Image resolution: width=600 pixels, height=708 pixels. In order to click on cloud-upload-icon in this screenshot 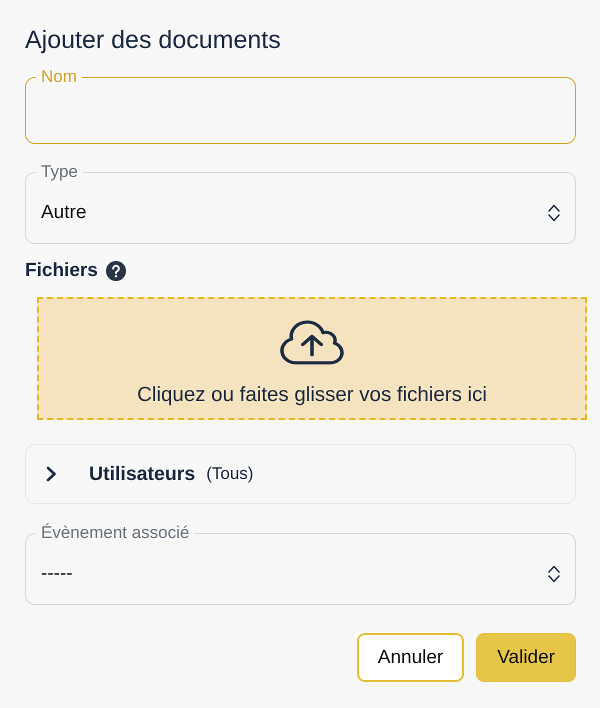, I will do `click(312, 342)`.